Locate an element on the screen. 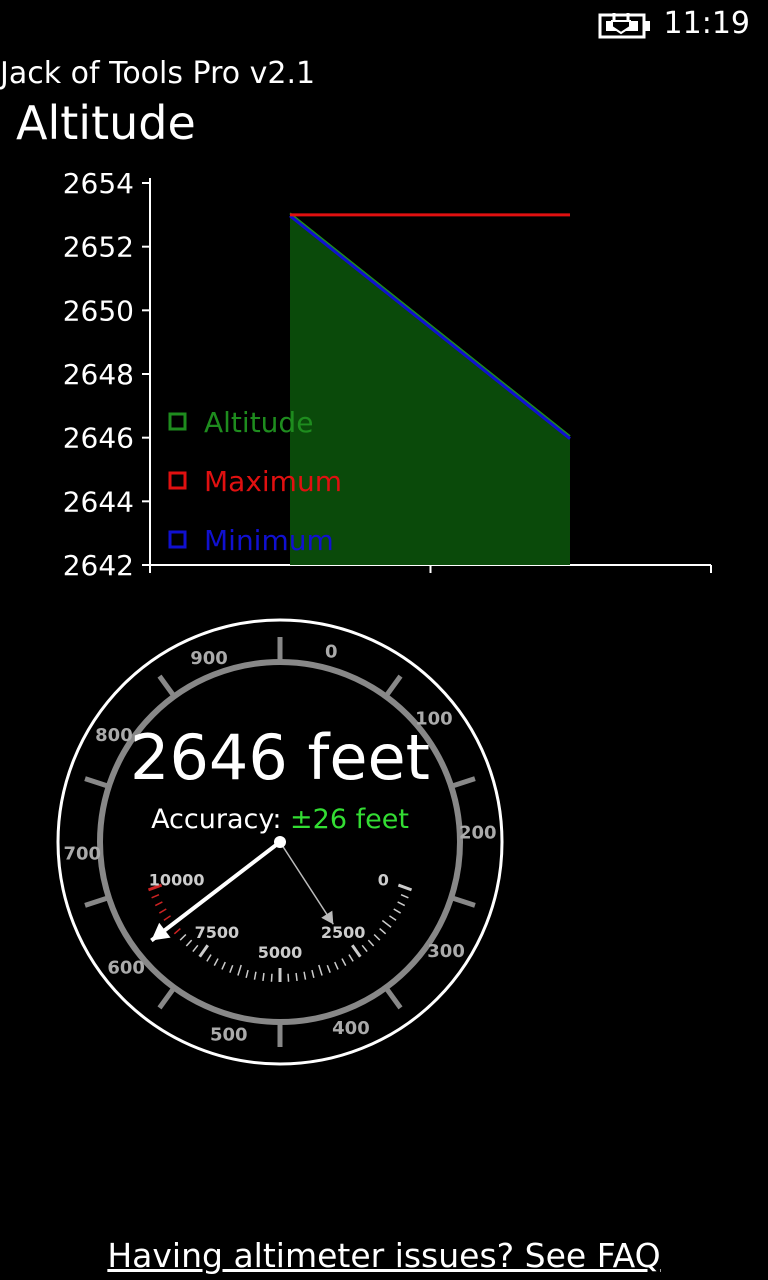  outer-dial-label: 500 is located at coordinates (229, 1034).